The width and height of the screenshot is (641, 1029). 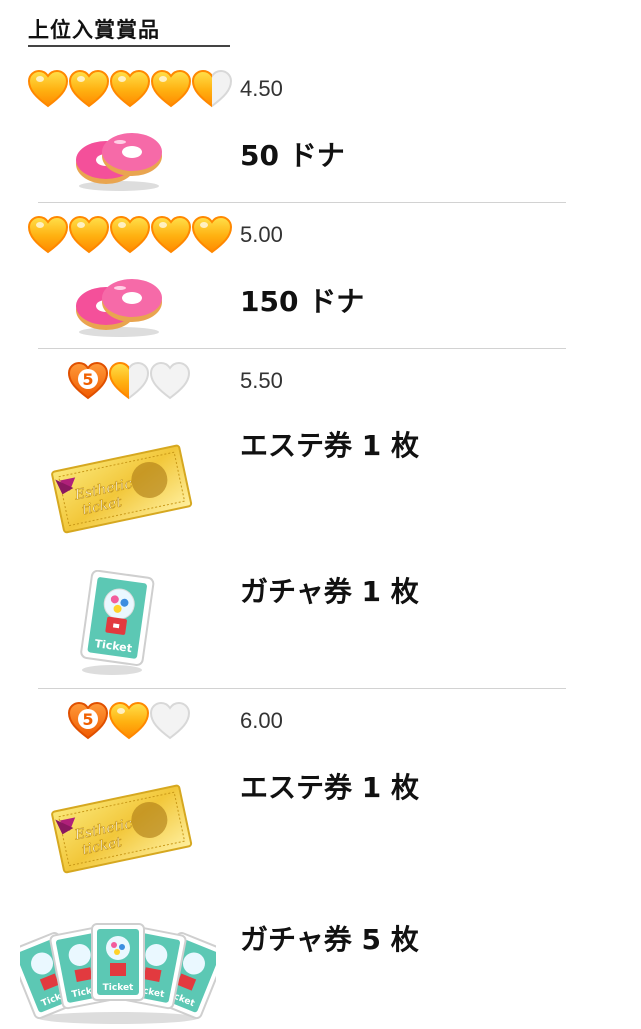 I want to click on title-underline, so click(x=129, y=46).